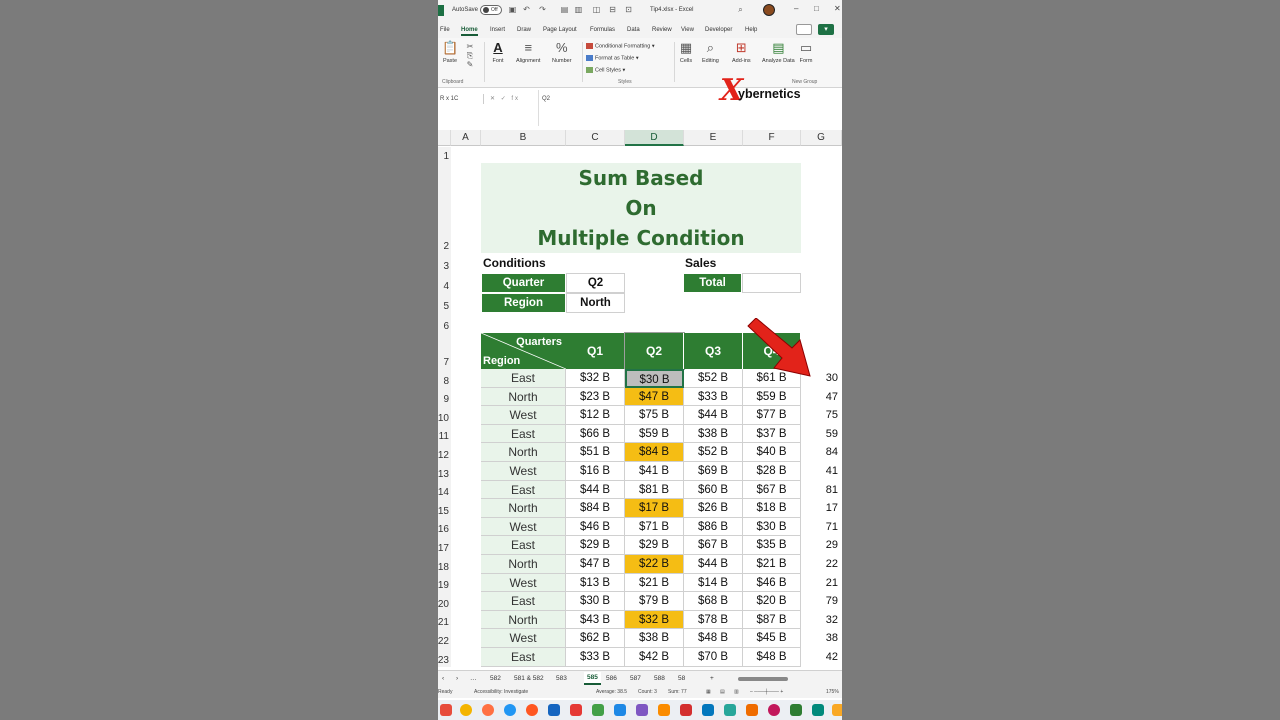  Describe the element at coordinates (444, 583) in the screenshot. I see `row-header: 19` at that location.